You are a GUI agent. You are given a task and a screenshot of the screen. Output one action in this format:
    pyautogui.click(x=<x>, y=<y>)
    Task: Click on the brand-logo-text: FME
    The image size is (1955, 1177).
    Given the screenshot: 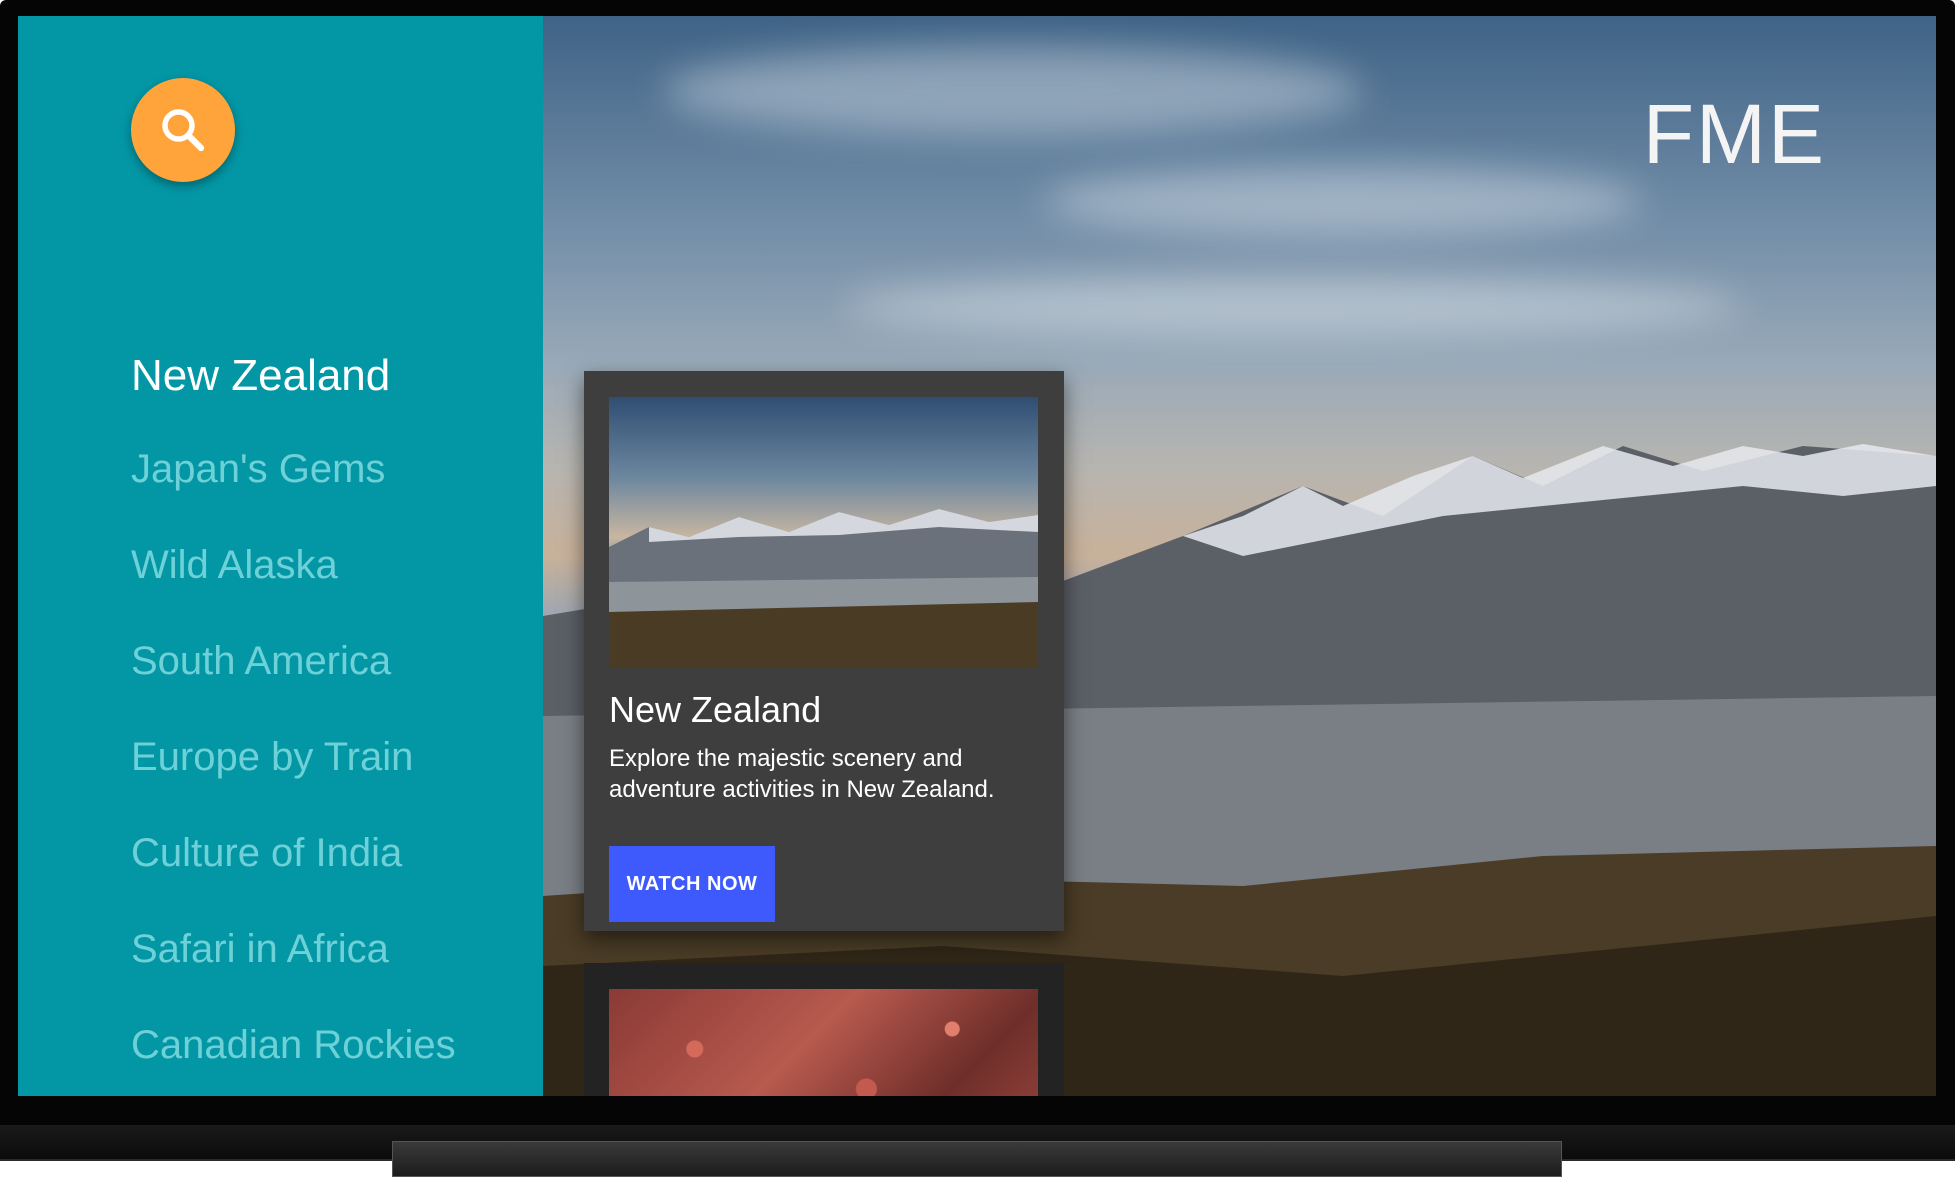 What is the action you would take?
    pyautogui.click(x=1734, y=134)
    